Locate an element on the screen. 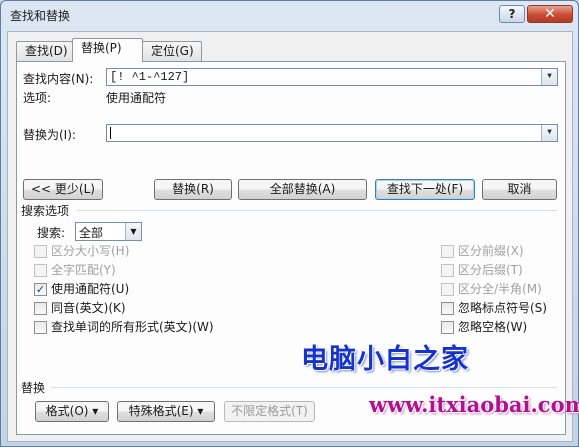 This screenshot has height=447, width=579. replace-all-button: 全部替换(A) is located at coordinates (302, 189).